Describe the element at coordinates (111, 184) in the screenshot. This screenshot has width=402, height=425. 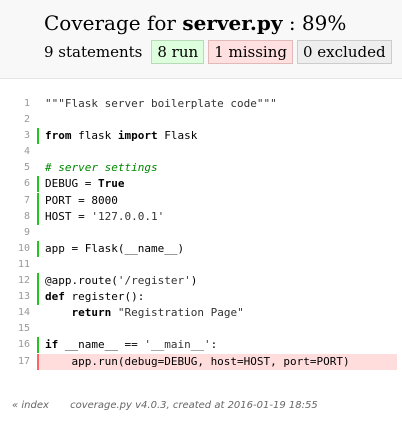
I see `code-token: True` at that location.